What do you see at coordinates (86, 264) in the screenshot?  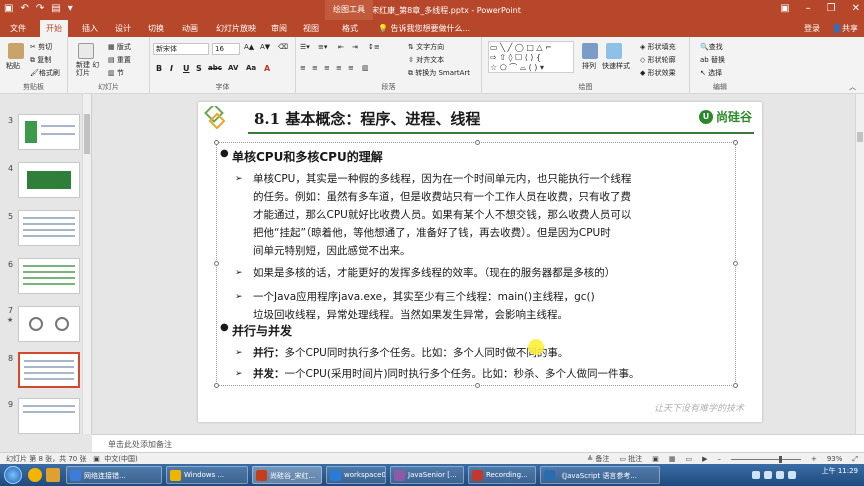 I see `thumbnail-scrollbar` at bounding box center [86, 264].